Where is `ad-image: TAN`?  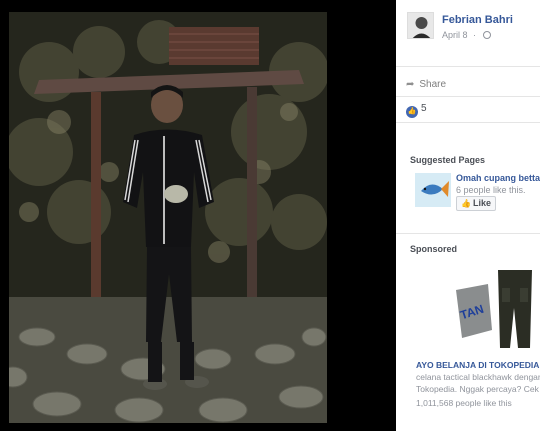 ad-image: TAN is located at coordinates (492, 310).